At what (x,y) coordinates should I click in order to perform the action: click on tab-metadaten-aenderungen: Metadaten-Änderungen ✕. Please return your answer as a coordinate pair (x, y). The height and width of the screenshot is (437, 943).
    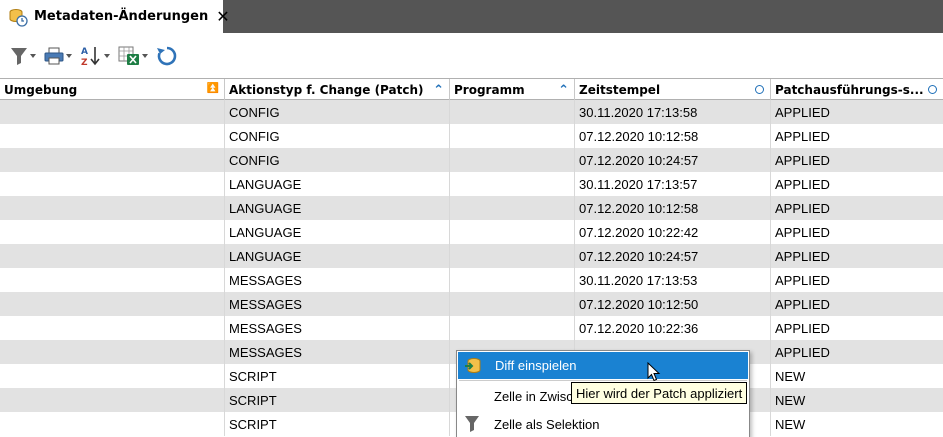
    Looking at the image, I should click on (115, 16).